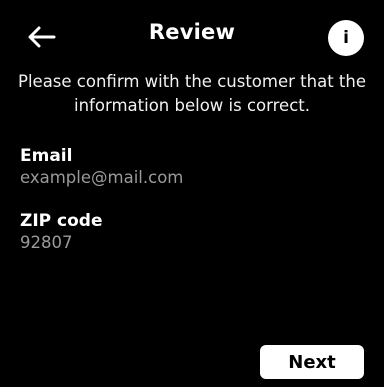 Image resolution: width=384 pixels, height=387 pixels. I want to click on info-icon: i, so click(346, 38).